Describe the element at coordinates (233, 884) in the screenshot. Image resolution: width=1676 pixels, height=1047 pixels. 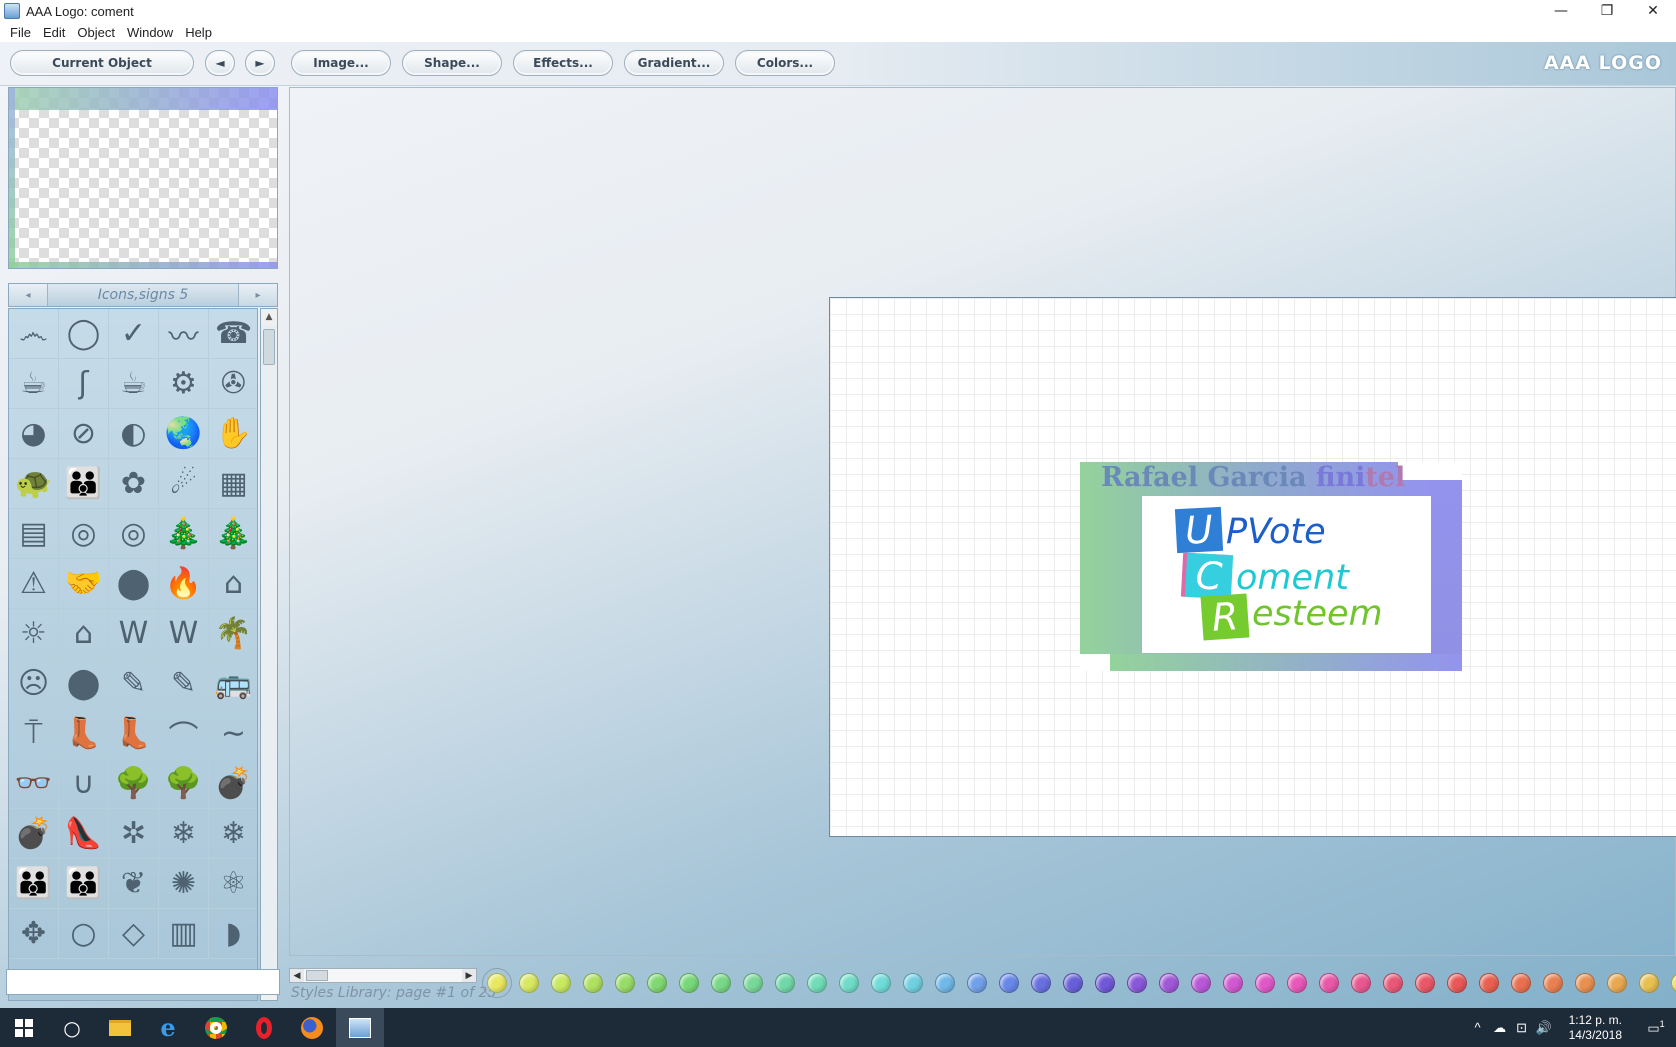
I see `library-icon: ⚛` at that location.